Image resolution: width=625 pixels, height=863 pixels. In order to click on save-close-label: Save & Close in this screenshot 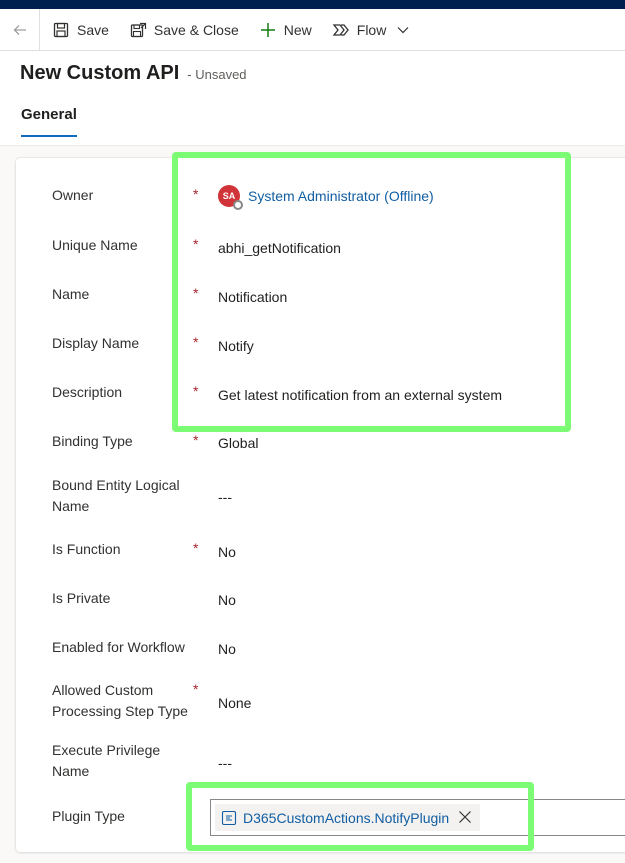, I will do `click(196, 29)`.